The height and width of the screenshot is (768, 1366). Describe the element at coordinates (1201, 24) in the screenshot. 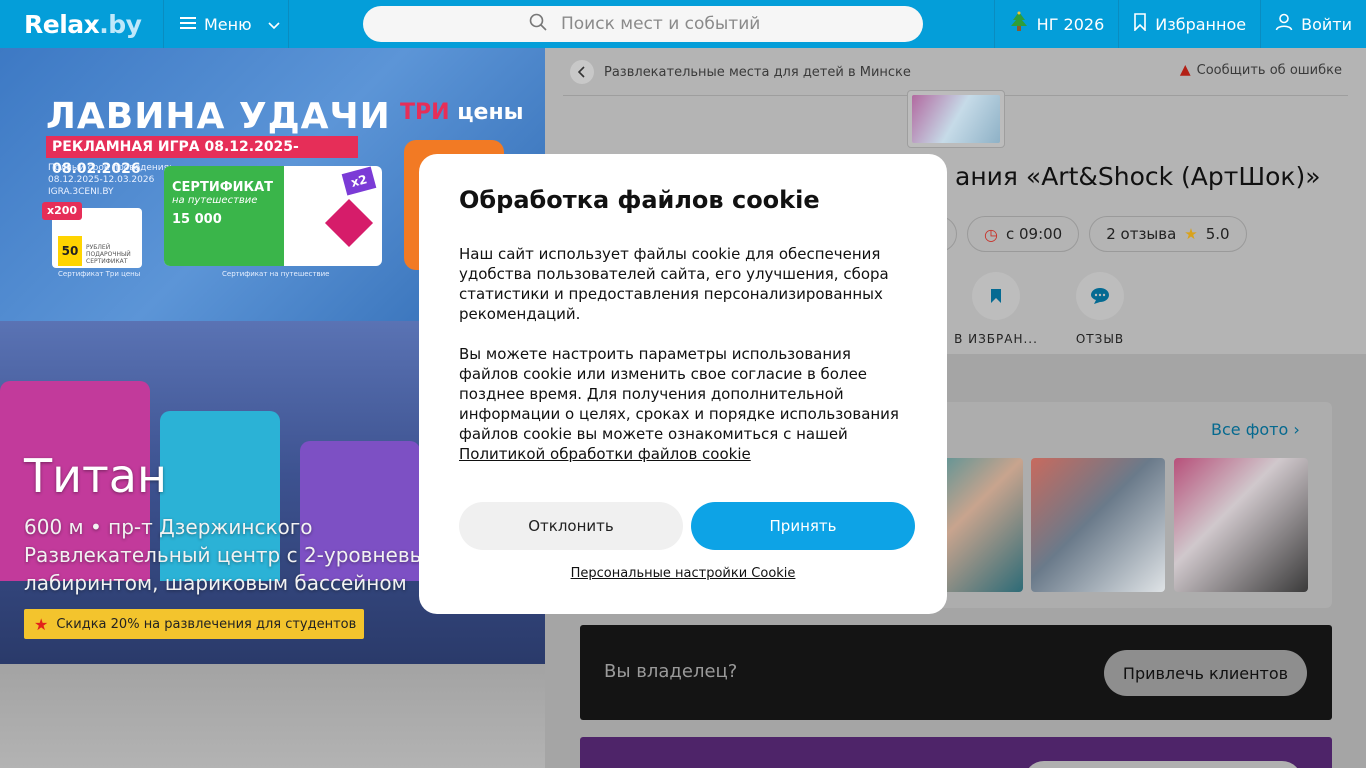

I see `favorites-label: Избранное` at that location.